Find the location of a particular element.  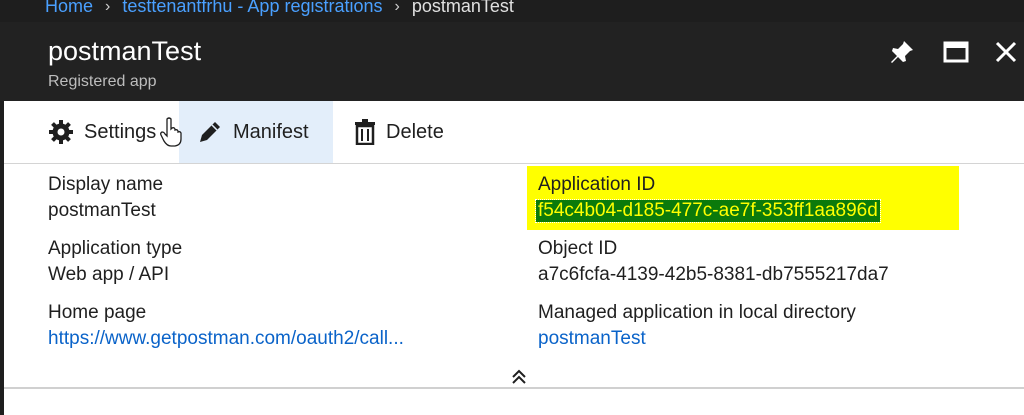

application-type-label: Application type is located at coordinates (115, 248).